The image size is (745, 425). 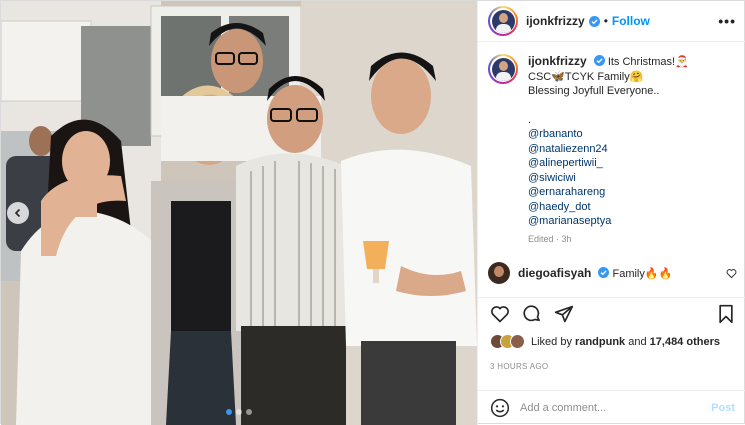 What do you see at coordinates (551, 341) in the screenshot?
I see `likes-prefix: Liked by` at bounding box center [551, 341].